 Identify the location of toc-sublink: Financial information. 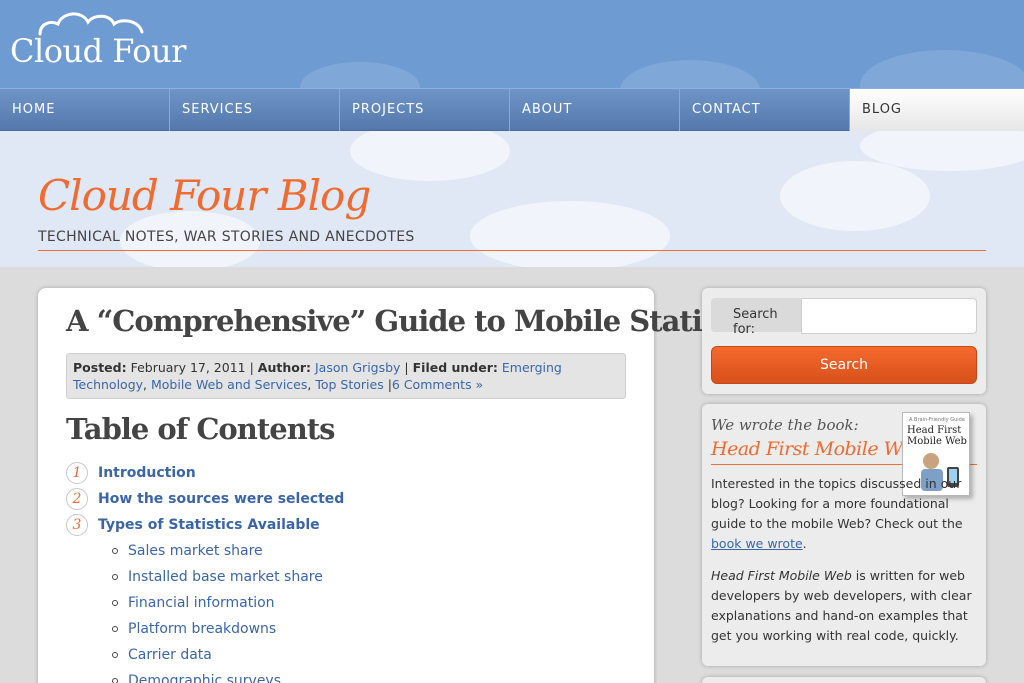
(201, 603).